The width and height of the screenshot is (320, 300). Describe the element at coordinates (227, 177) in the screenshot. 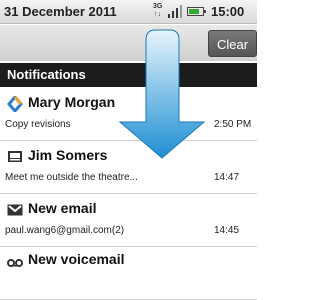

I see `notification-time: 14:47` at that location.